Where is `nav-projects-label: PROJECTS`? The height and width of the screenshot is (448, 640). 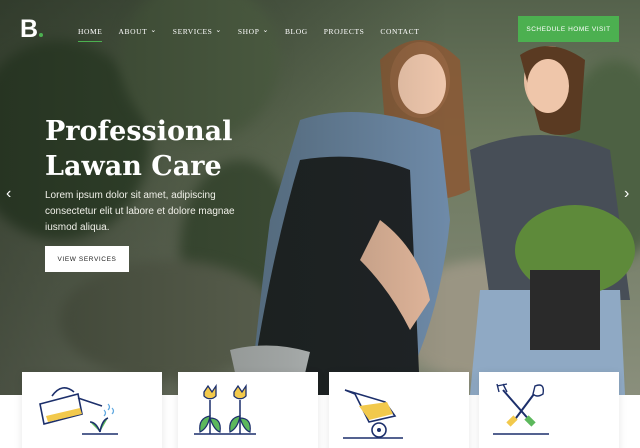
nav-projects-label: PROJECTS is located at coordinates (344, 31).